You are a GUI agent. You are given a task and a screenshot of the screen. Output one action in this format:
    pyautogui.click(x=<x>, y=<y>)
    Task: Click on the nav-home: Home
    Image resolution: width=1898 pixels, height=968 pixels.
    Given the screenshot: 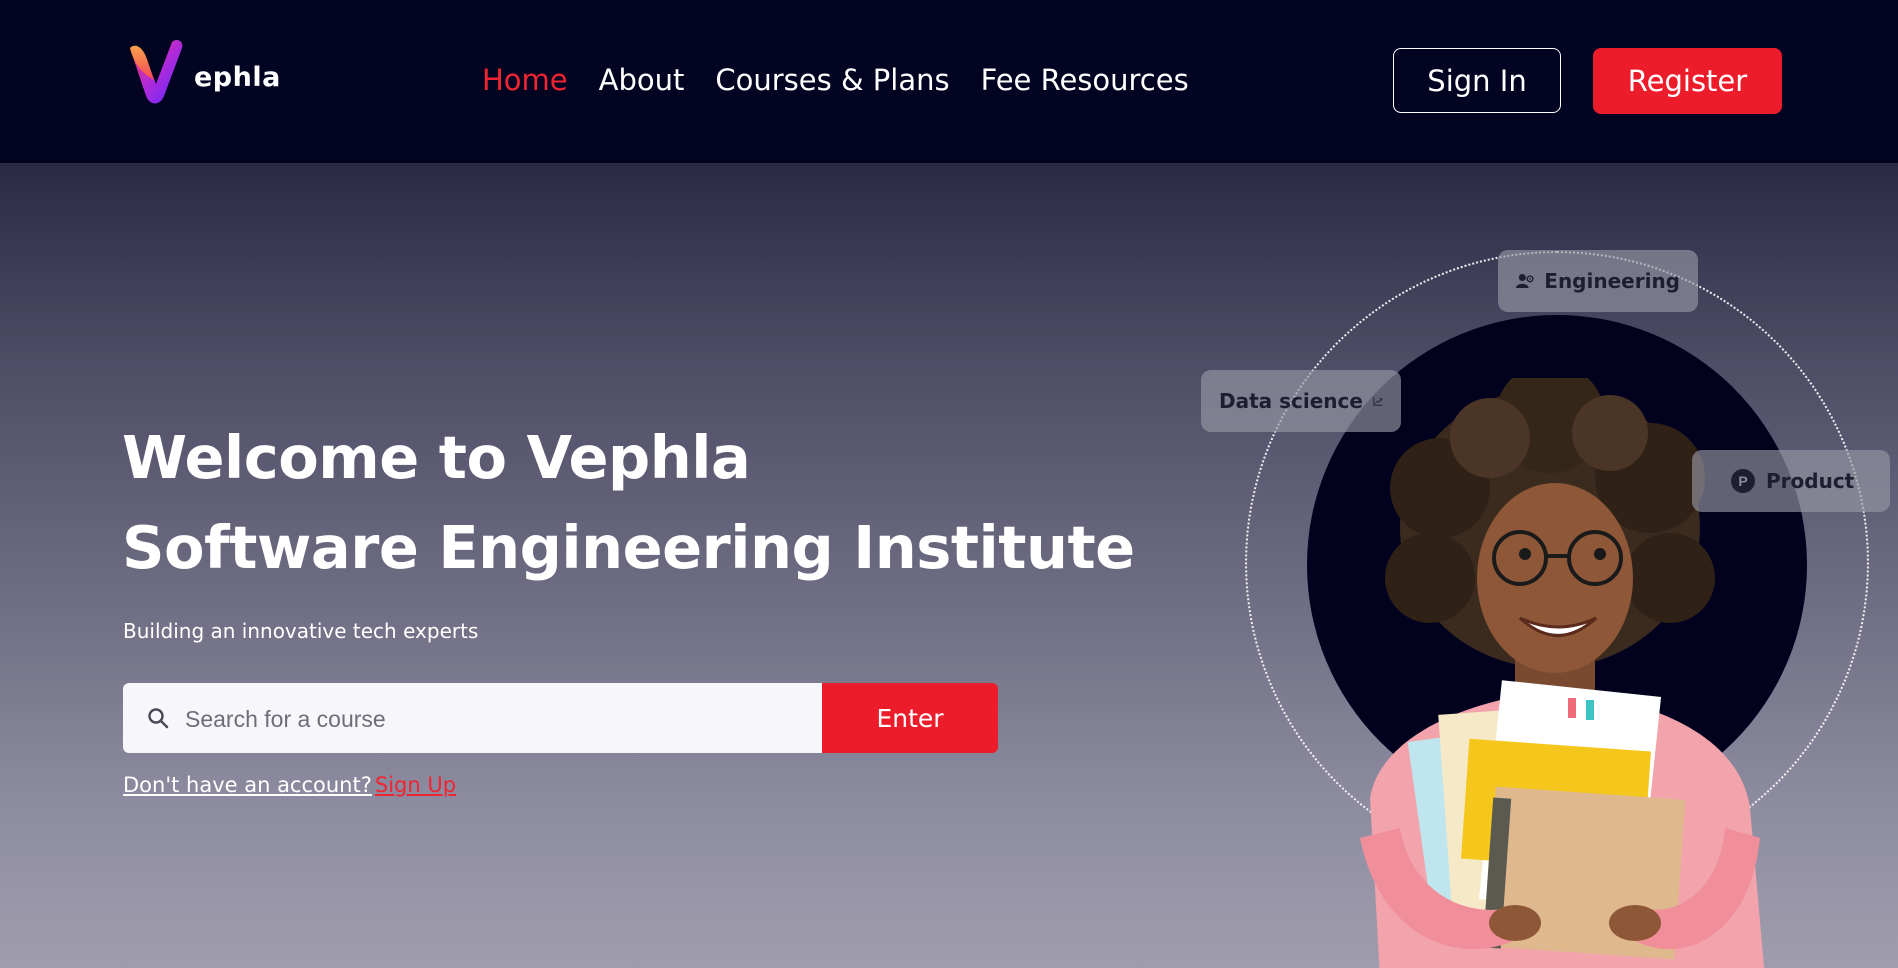 What is the action you would take?
    pyautogui.click(x=525, y=80)
    